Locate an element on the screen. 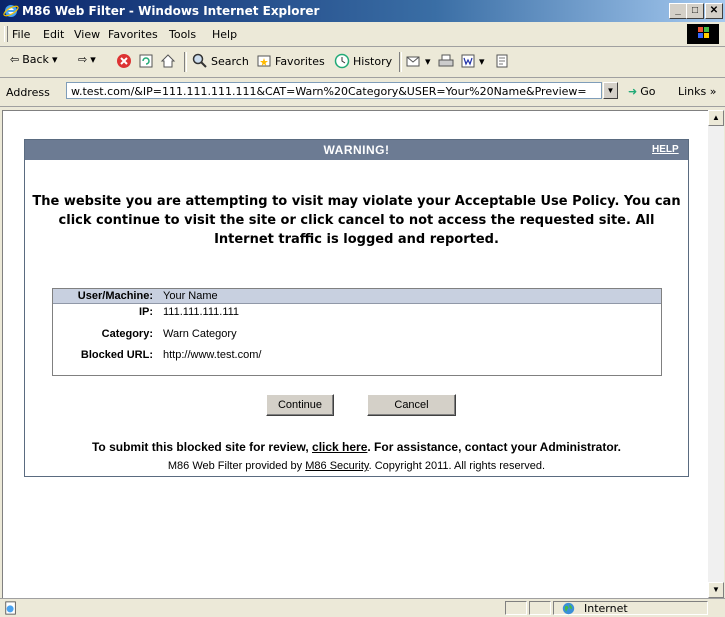 The height and width of the screenshot is (617, 725). zone-label: Internet is located at coordinates (606, 608).